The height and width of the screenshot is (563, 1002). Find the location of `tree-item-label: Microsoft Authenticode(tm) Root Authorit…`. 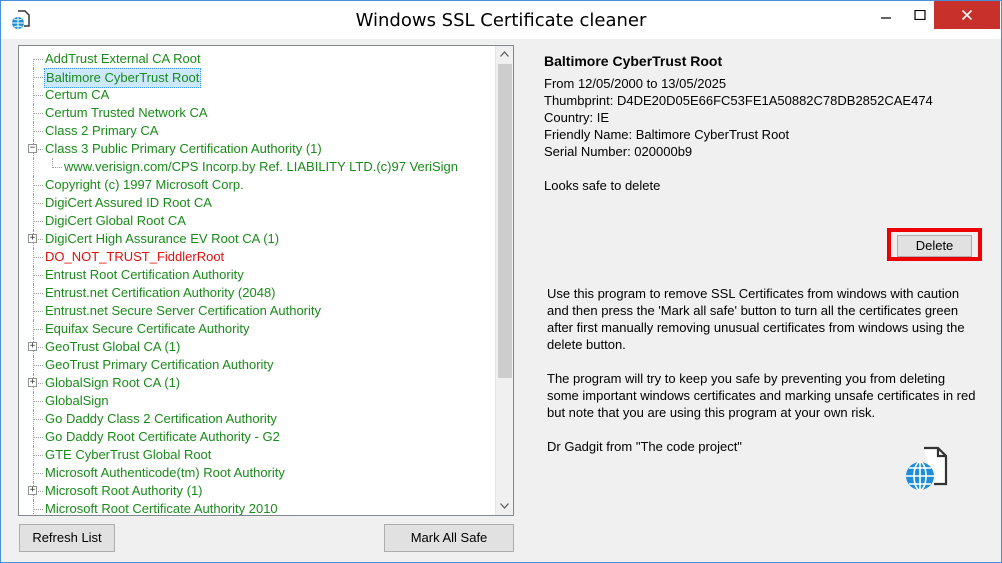

tree-item-label: Microsoft Authenticode(tm) Root Authorit… is located at coordinates (165, 473).